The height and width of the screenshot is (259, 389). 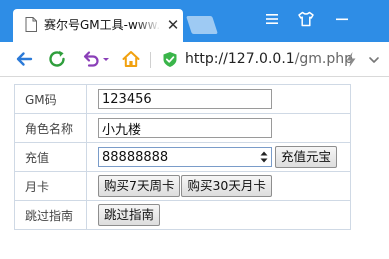 I want to click on recharge-button: 充值元宝, so click(x=306, y=157).